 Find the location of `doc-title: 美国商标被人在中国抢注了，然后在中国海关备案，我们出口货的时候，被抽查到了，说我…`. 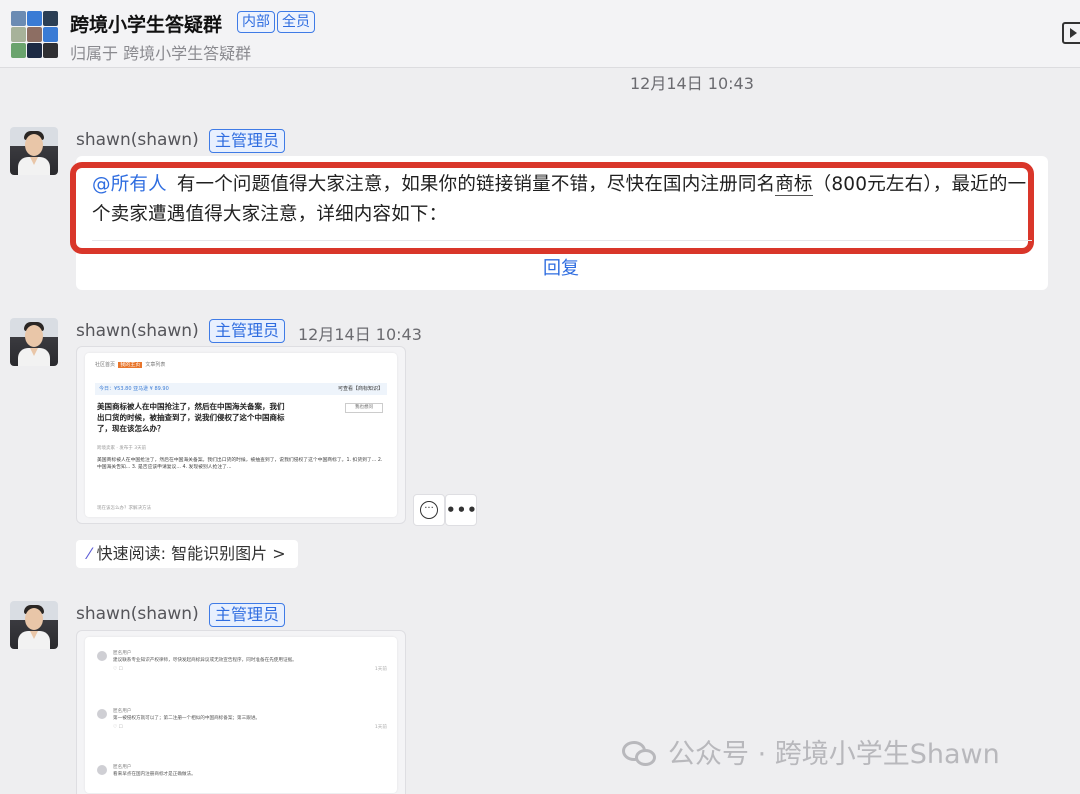

doc-title: 美国商标被人在中国抢注了，然后在中国海关备案，我们出口货的时候，被抽查到了，说我… is located at coordinates (192, 417).